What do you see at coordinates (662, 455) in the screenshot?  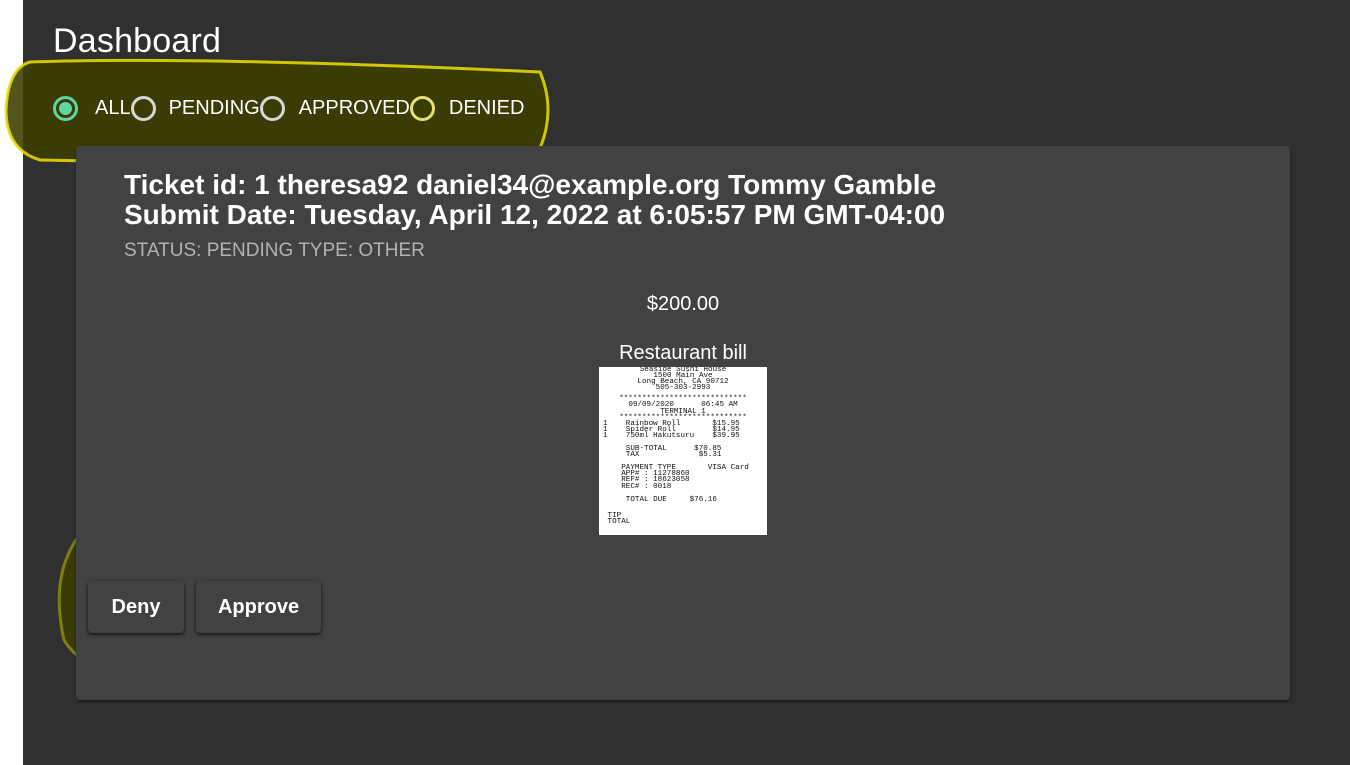 I see `receipt-tax: TAX $5.31` at bounding box center [662, 455].